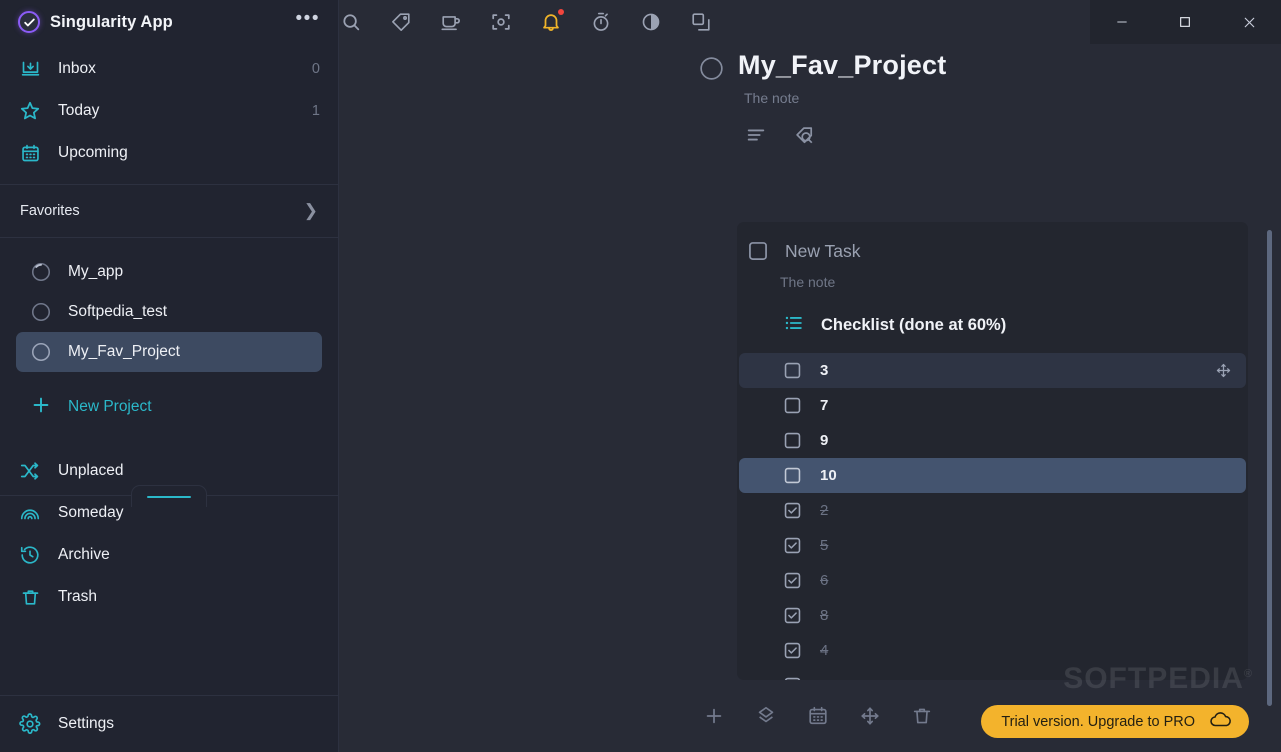 The height and width of the screenshot is (752, 1281). What do you see at coordinates (756, 135) in the screenshot?
I see `list-view-icon` at bounding box center [756, 135].